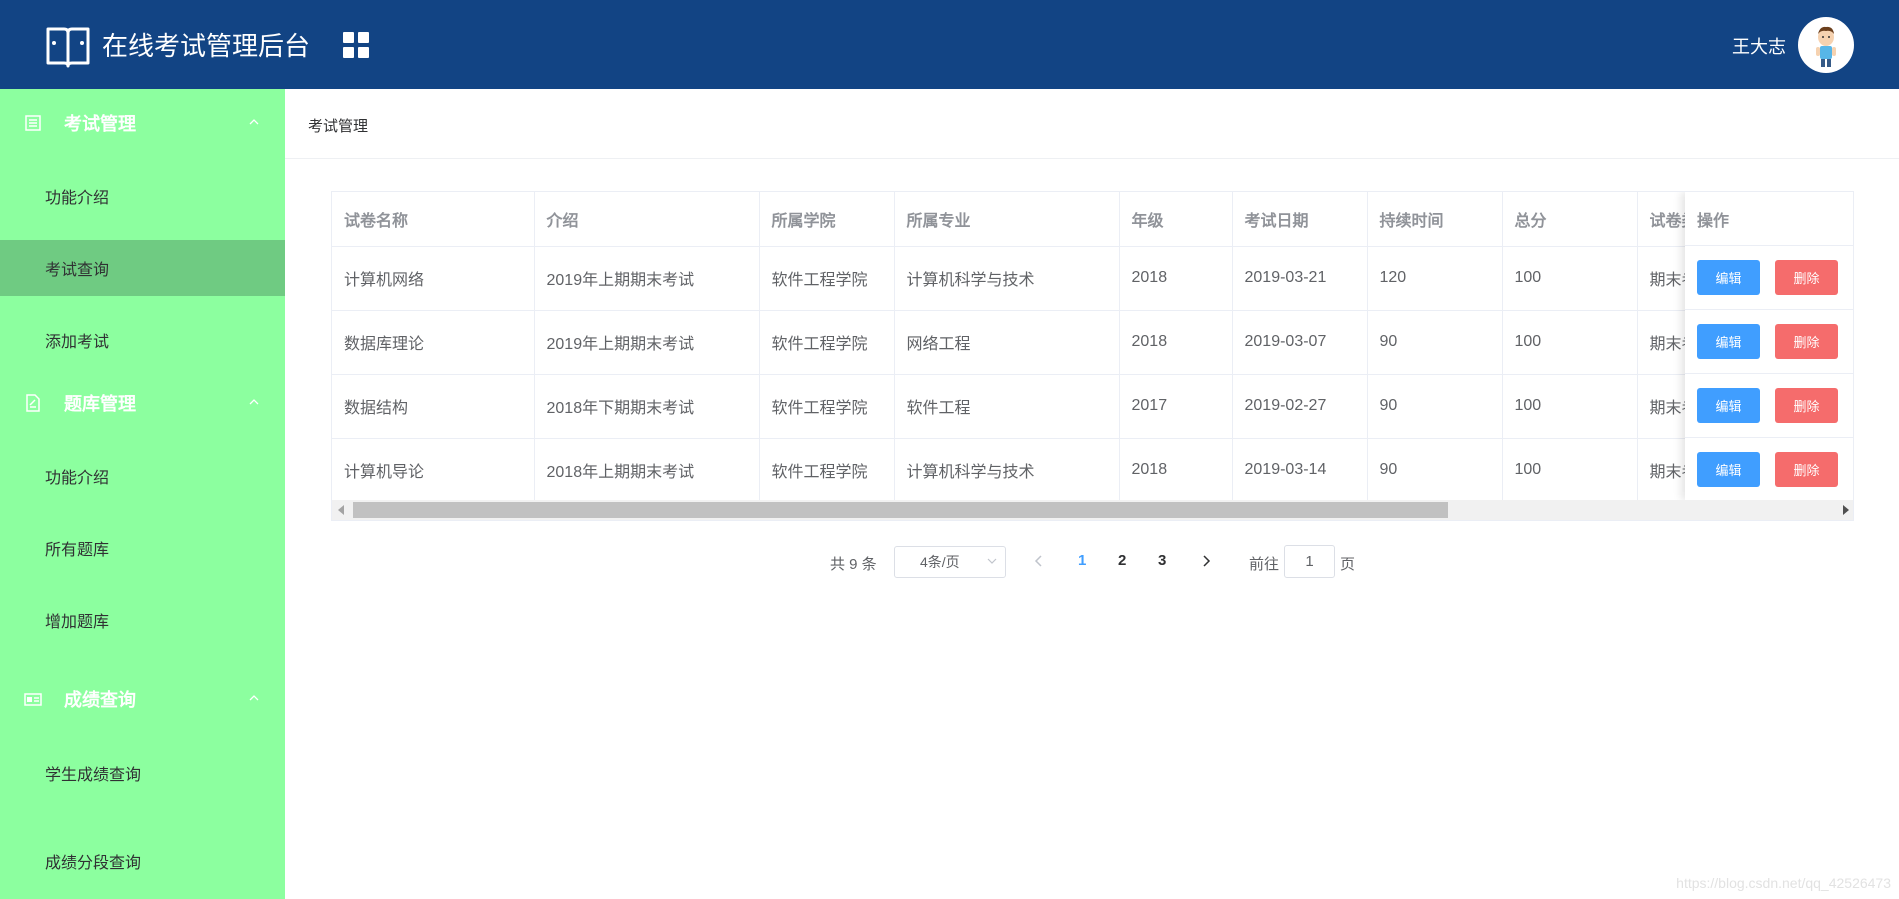 This screenshot has height=899, width=1899. I want to click on table-cell: 2017, so click(1176, 406).